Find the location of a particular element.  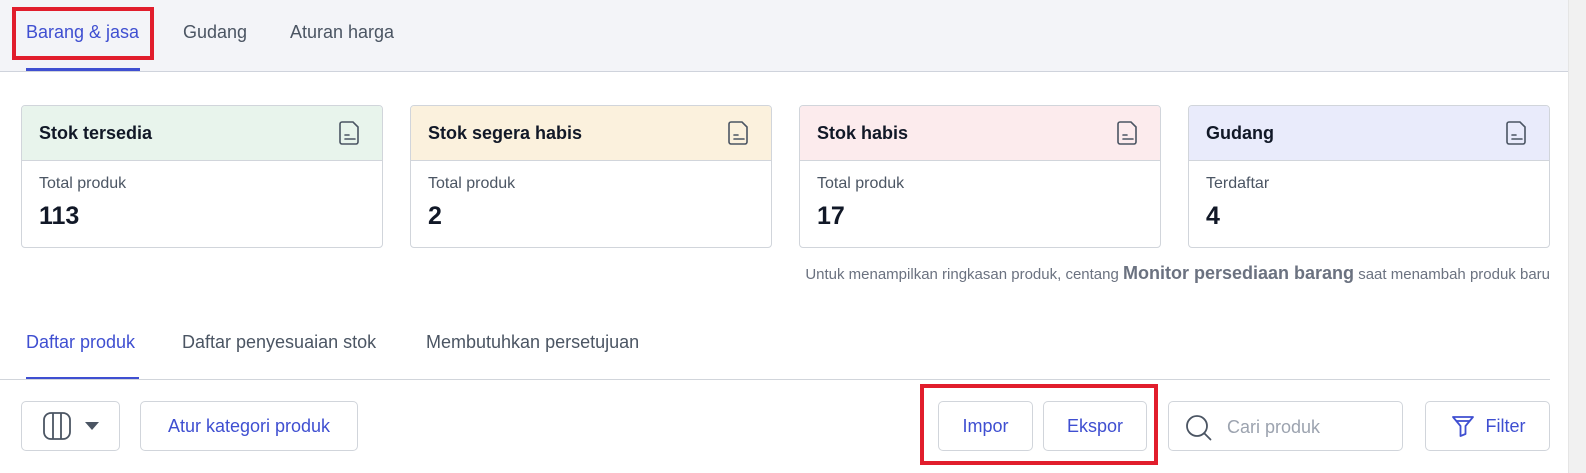

card-stok-segera-habis: Stok segera habis Total produk 2 is located at coordinates (591, 176).